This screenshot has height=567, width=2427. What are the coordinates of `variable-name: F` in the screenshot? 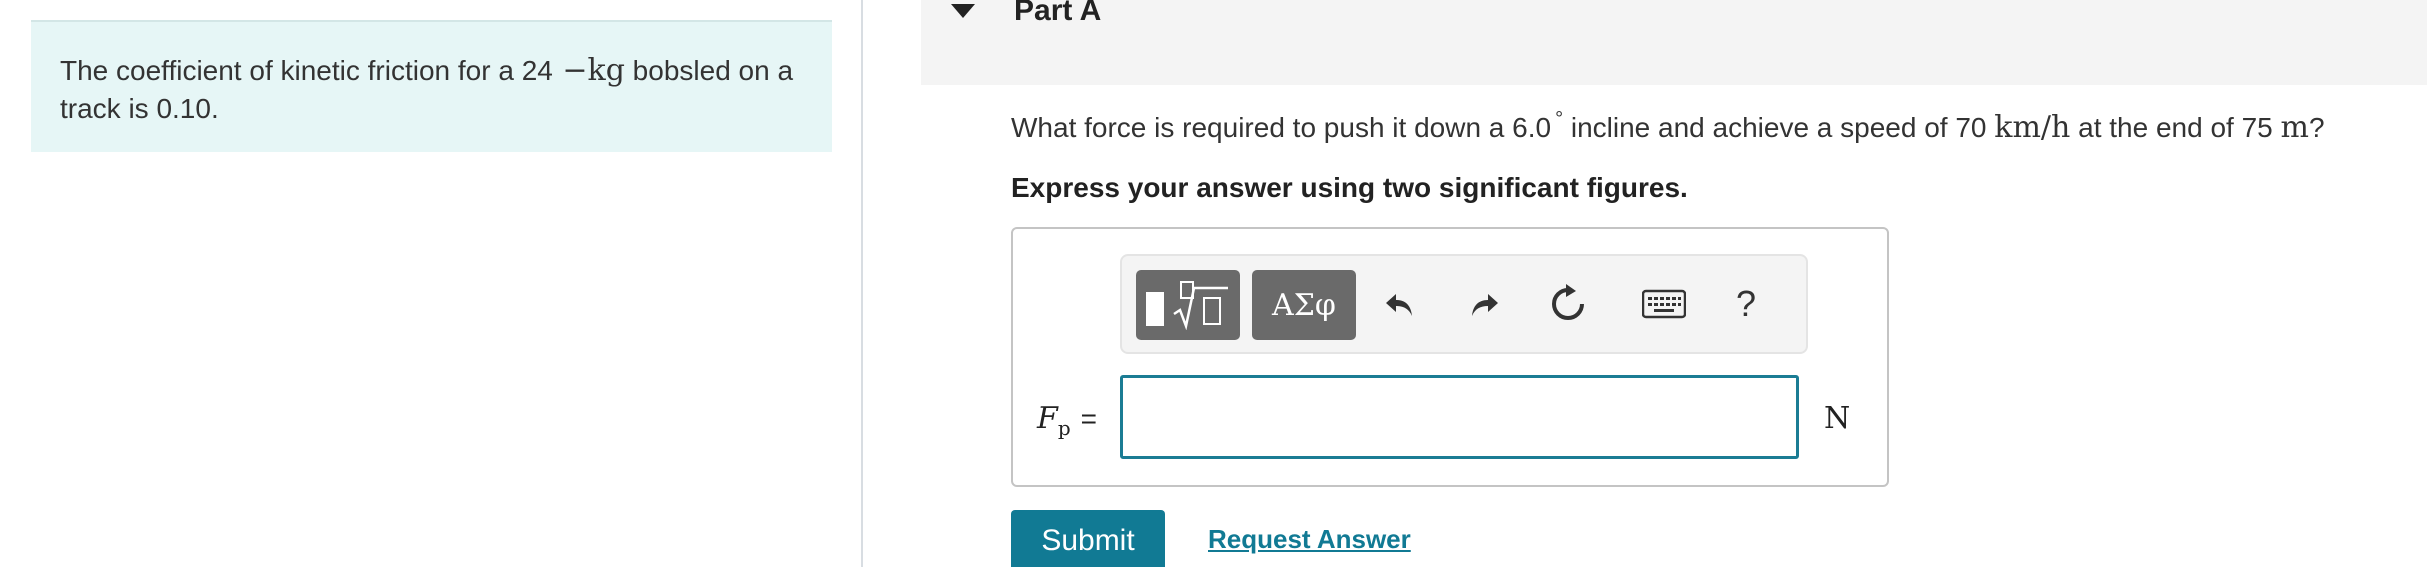 It's located at (1047, 418).